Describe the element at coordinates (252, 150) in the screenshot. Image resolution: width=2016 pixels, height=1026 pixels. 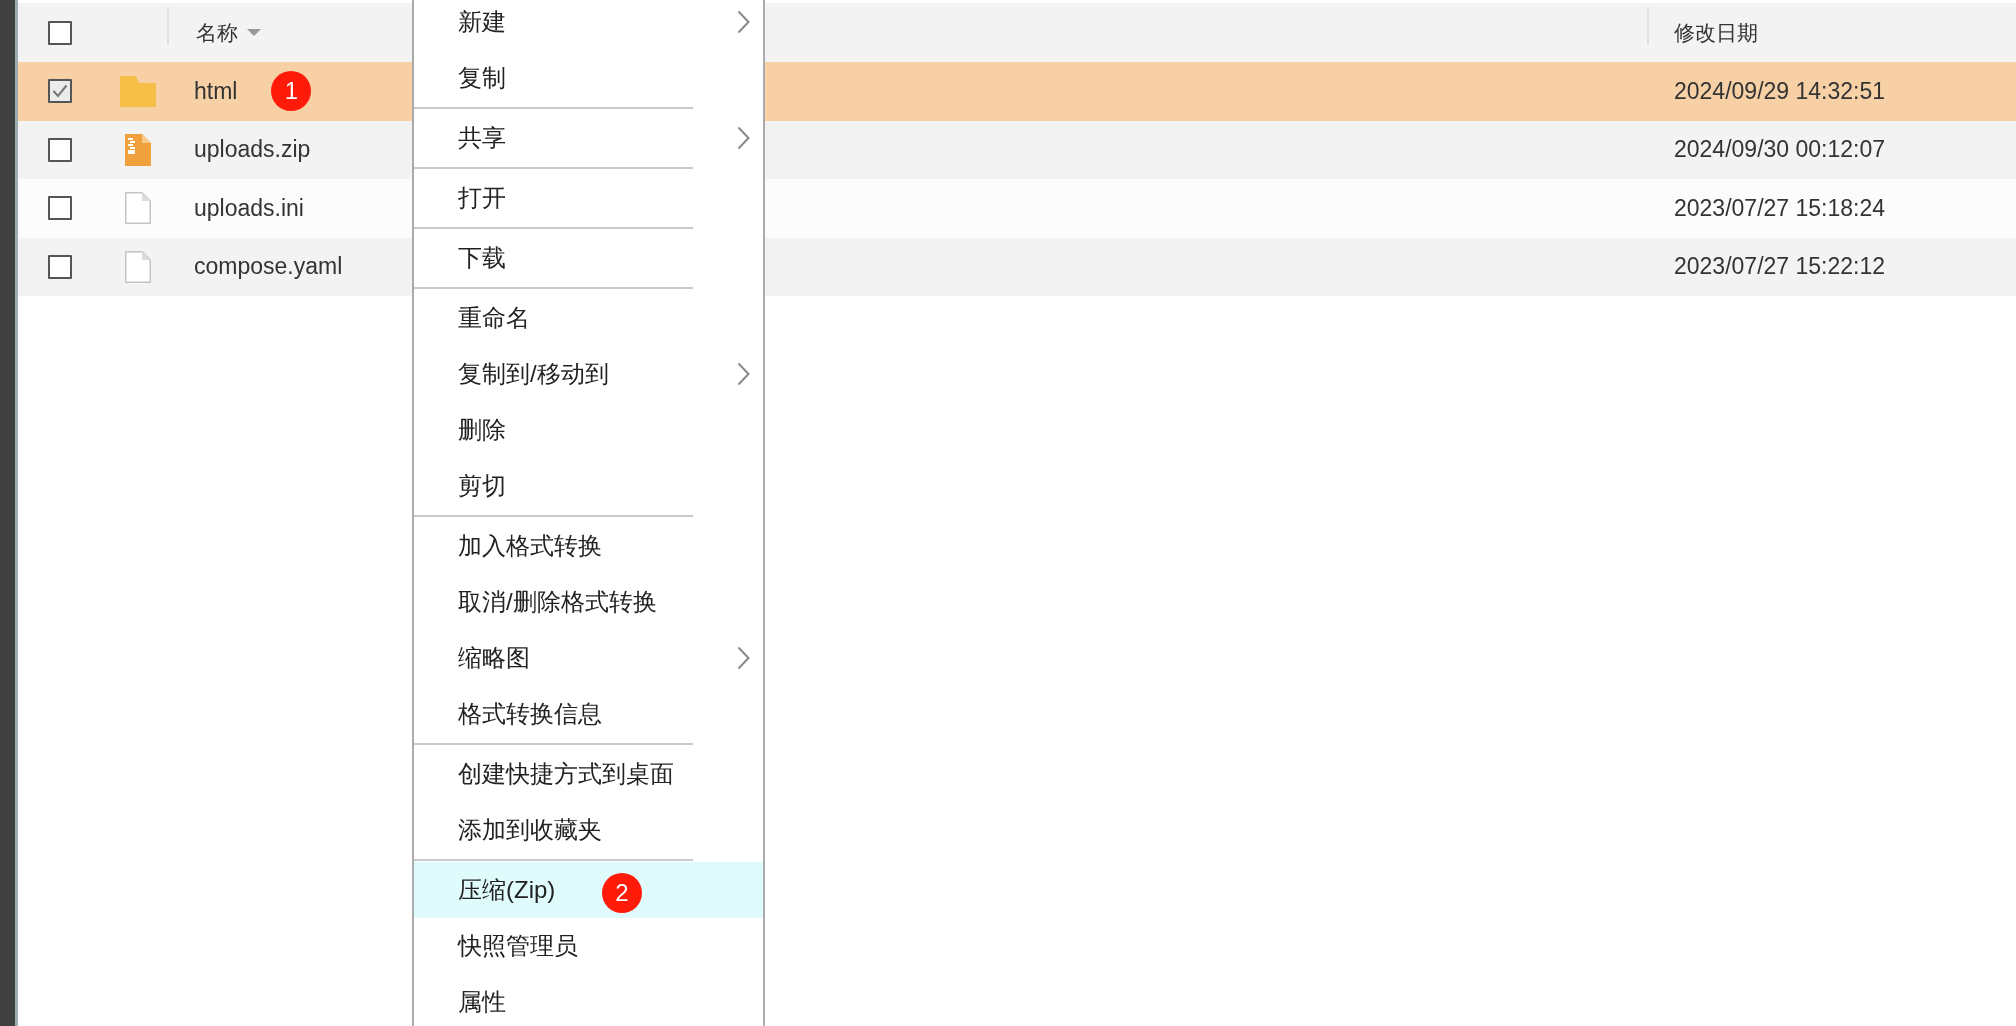
I see `file-name: uploads.zip` at that location.